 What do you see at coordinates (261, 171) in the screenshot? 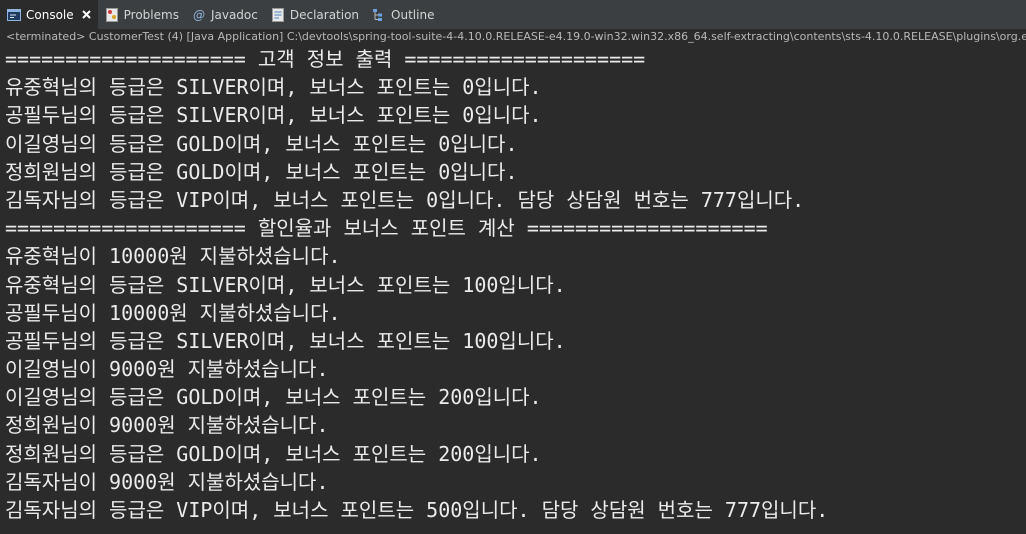
I see `console-line: 정희원님의 등급은 GOLD이며, 보너스 포인트는 0입니다.` at bounding box center [261, 171].